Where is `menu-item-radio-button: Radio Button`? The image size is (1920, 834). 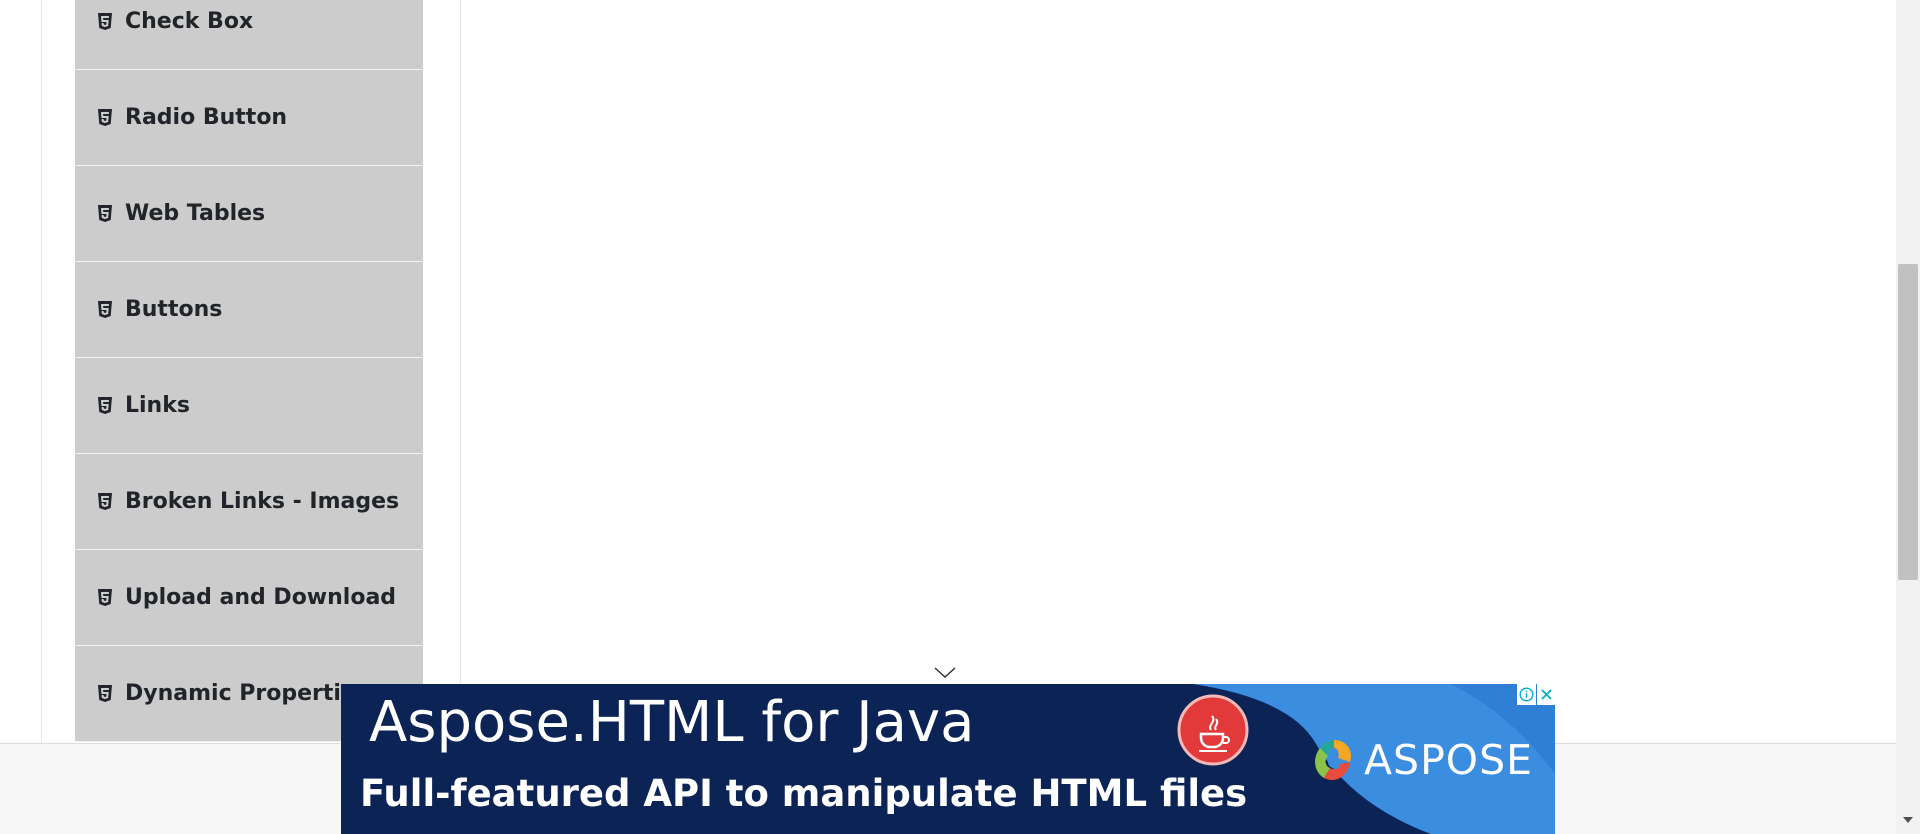 menu-item-radio-button: Radio Button is located at coordinates (249, 118).